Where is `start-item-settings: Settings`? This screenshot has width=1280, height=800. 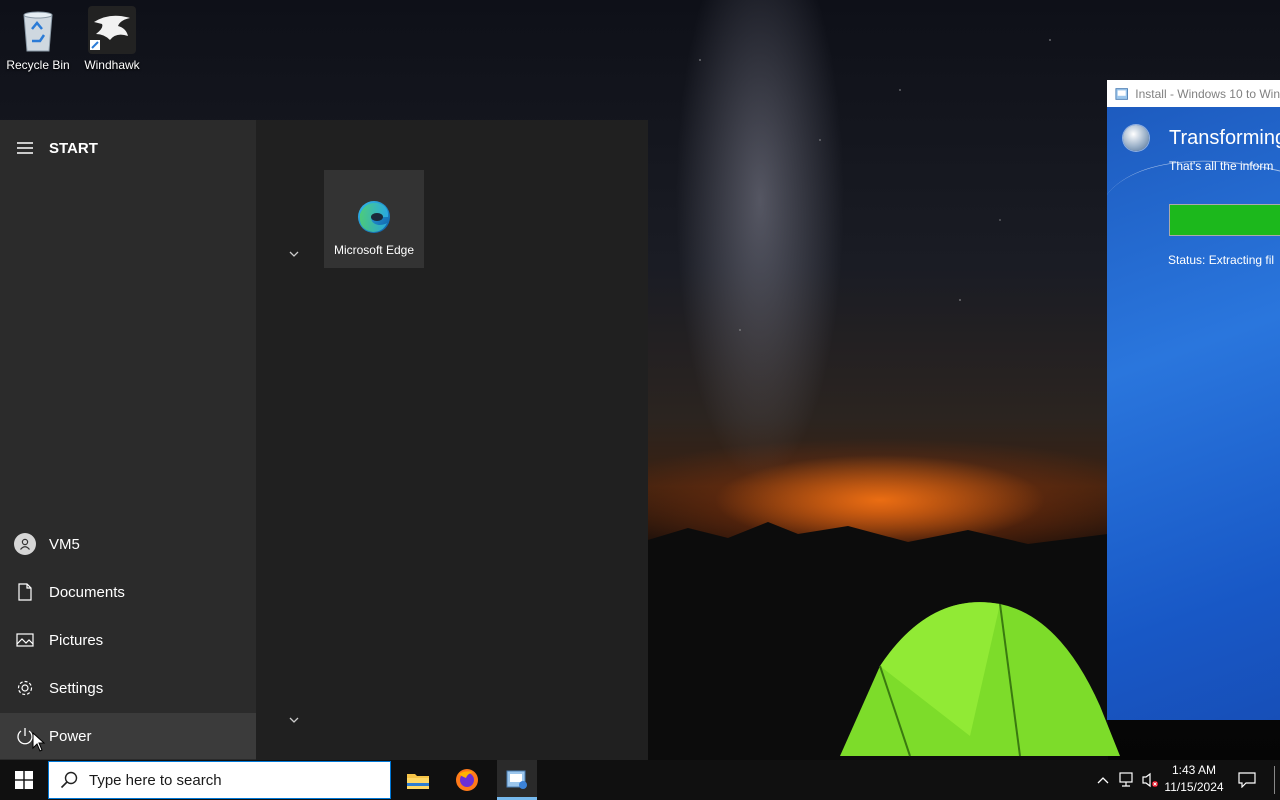
start-item-settings: Settings is located at coordinates (128, 688).